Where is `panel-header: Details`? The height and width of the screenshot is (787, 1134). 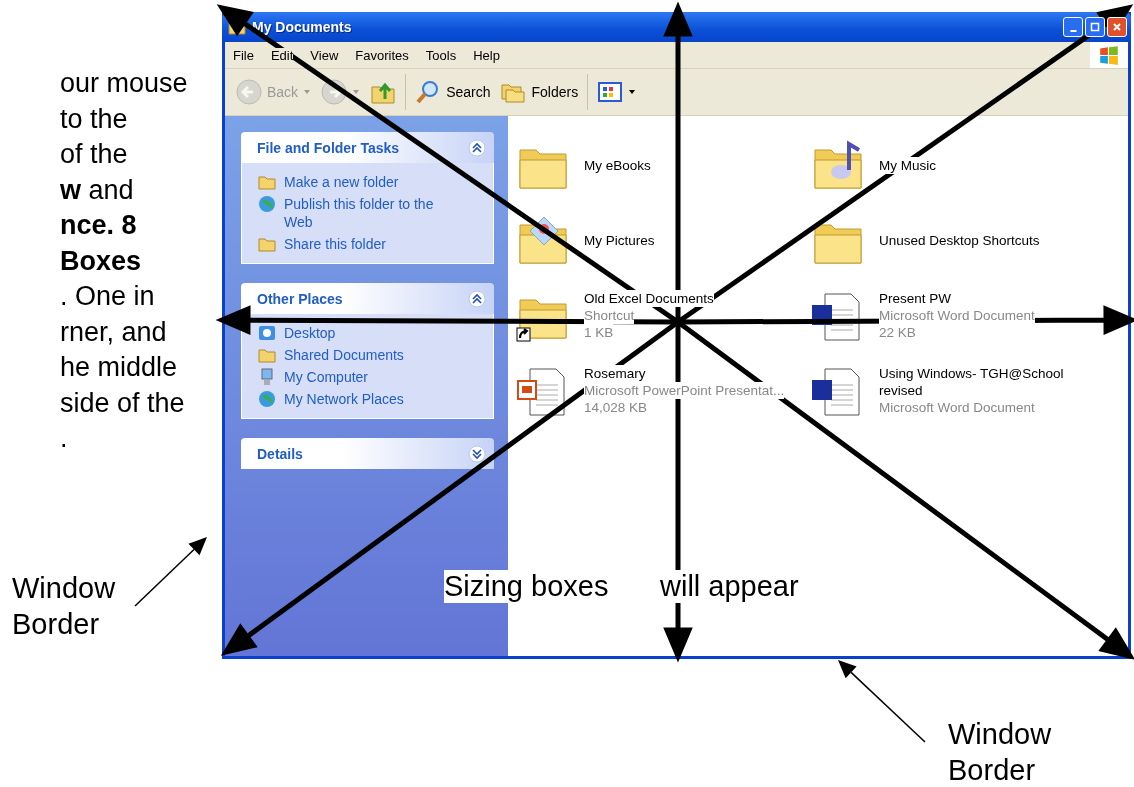
panel-header: Details is located at coordinates (367, 453).